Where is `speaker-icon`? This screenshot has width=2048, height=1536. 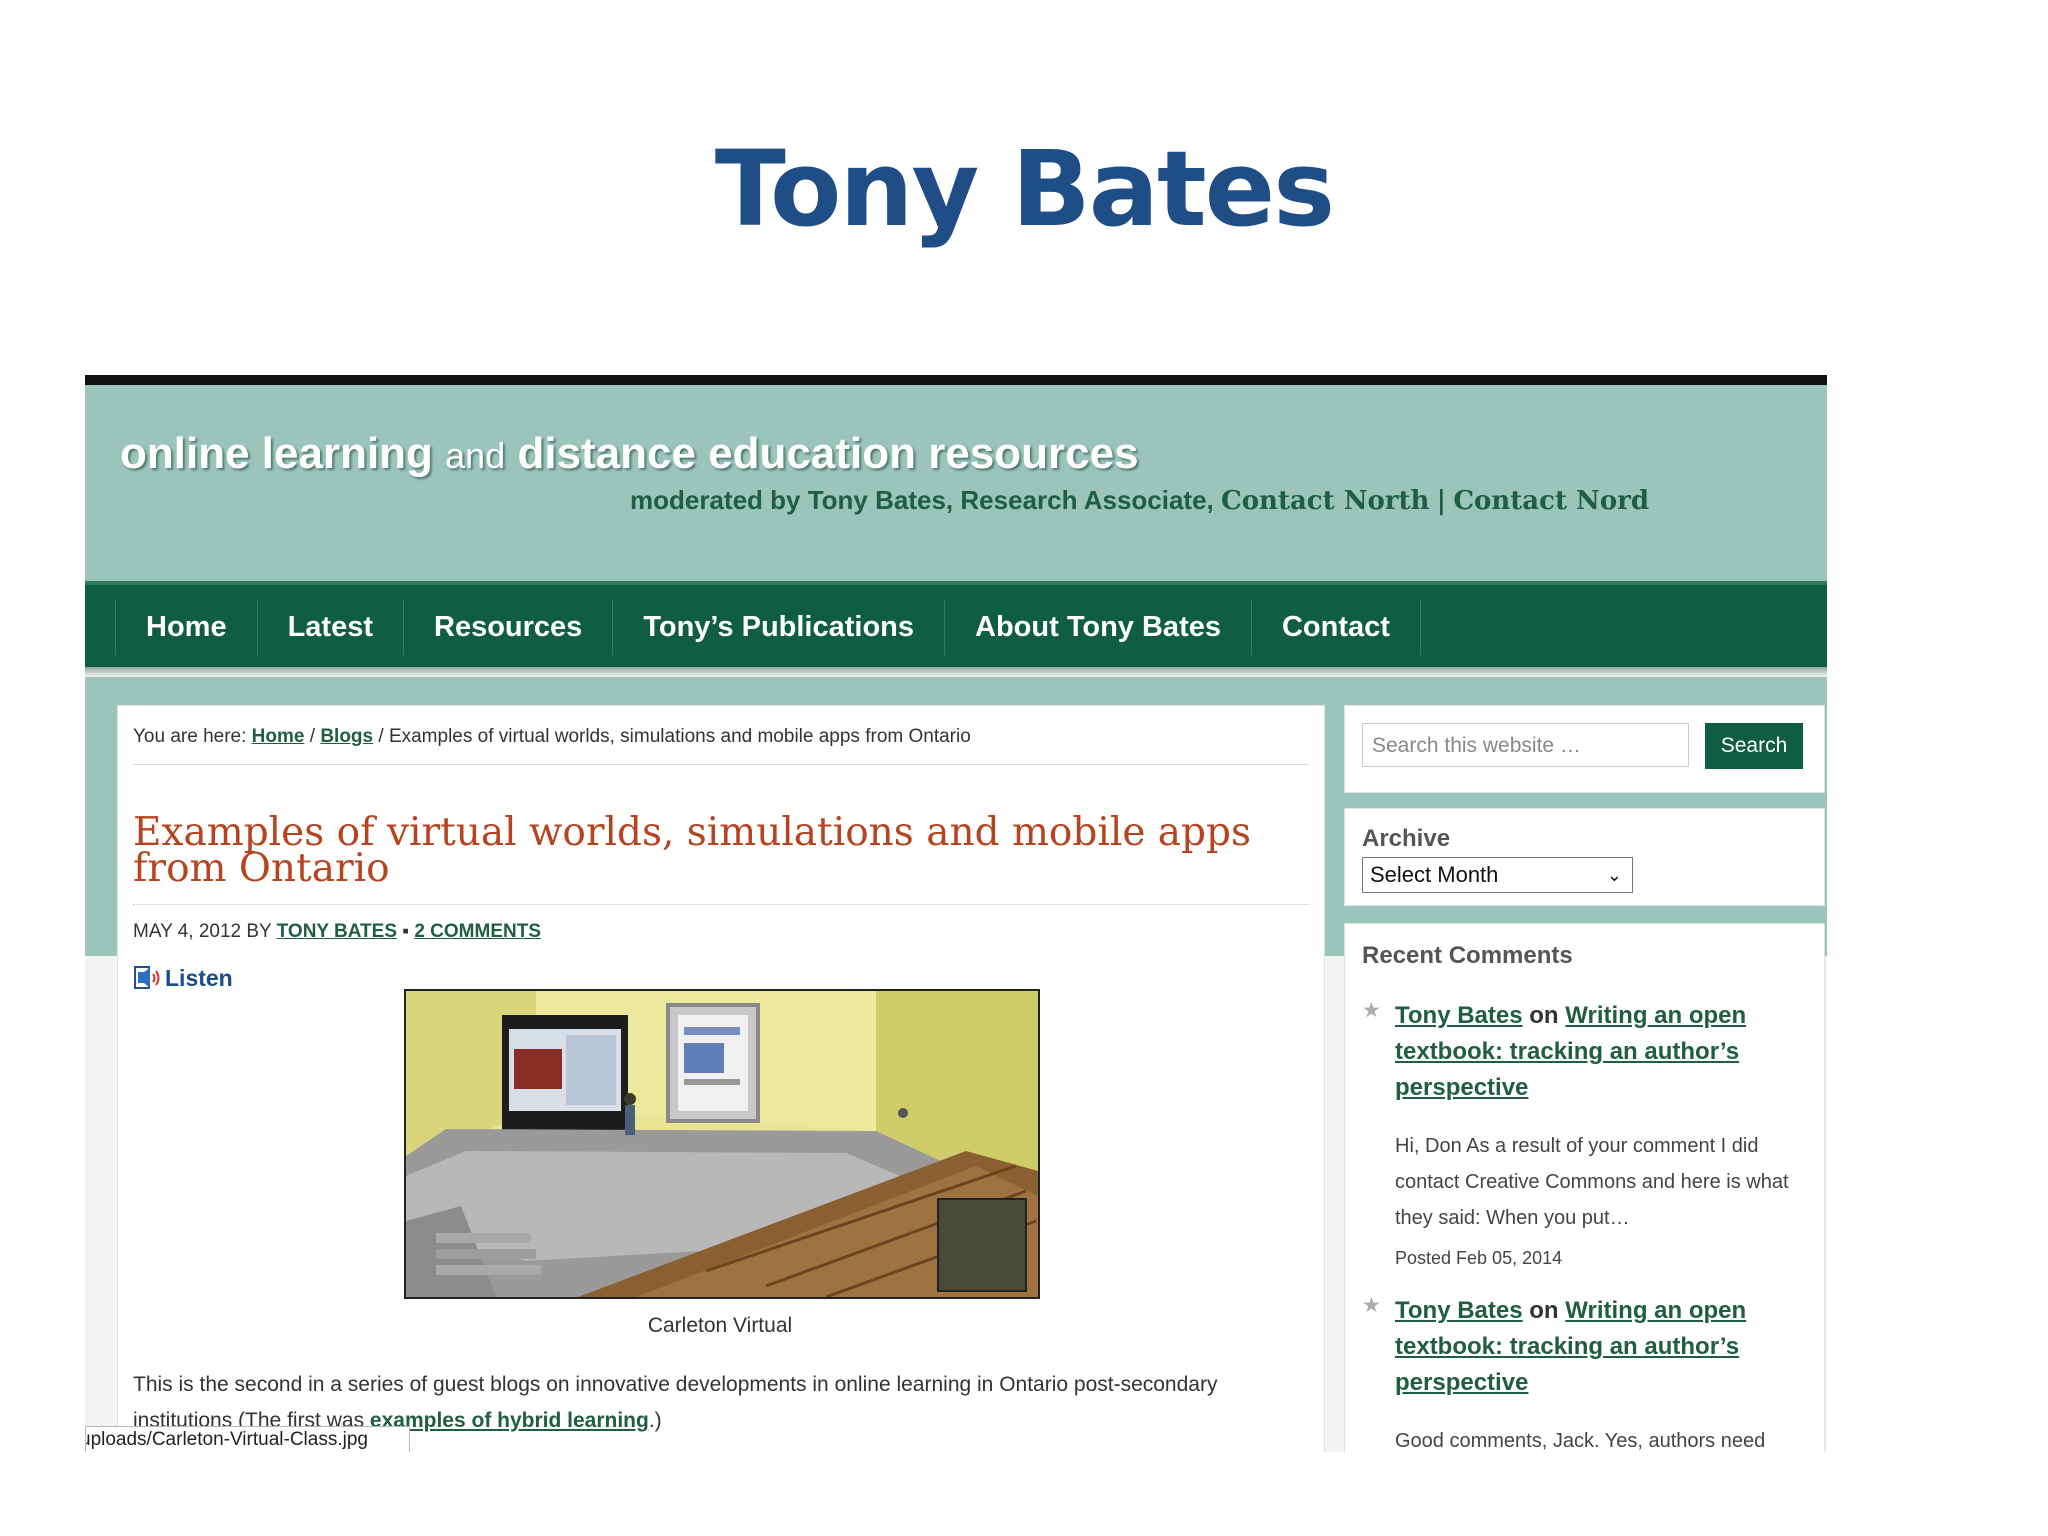 speaker-icon is located at coordinates (147, 977).